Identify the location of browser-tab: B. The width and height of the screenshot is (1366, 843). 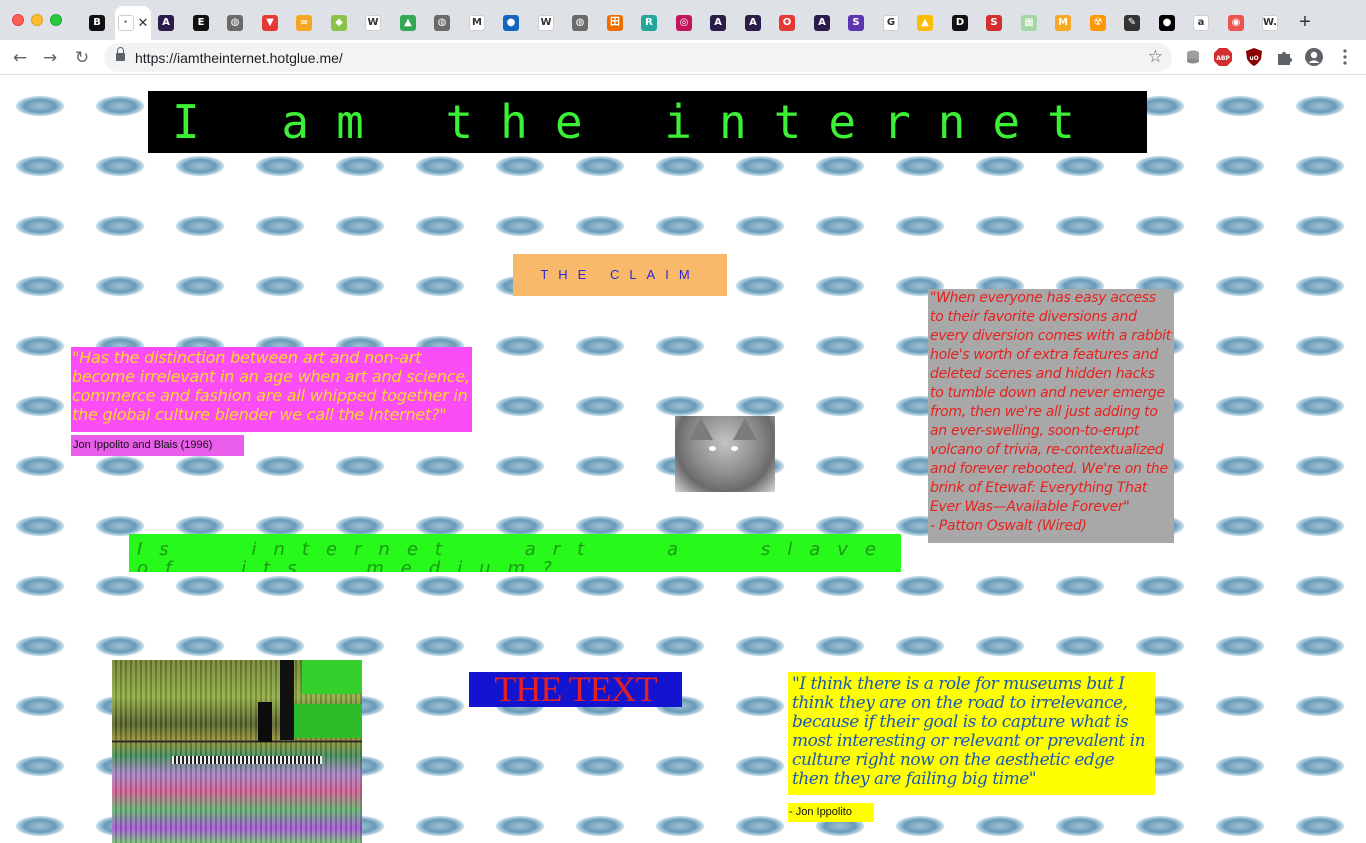
(97, 23).